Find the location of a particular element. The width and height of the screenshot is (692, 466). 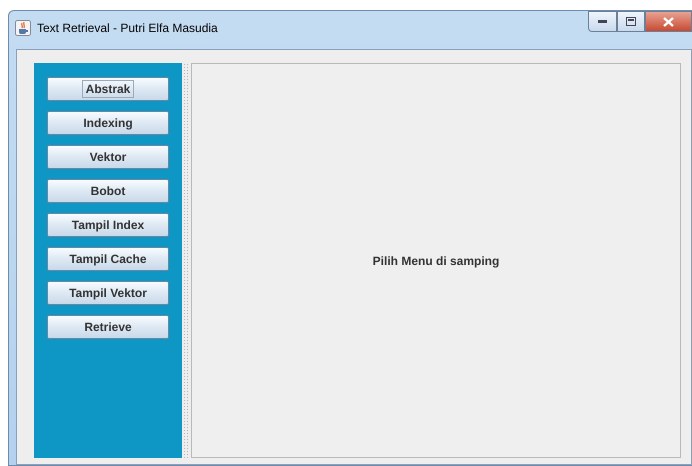

maximize-button is located at coordinates (631, 21).